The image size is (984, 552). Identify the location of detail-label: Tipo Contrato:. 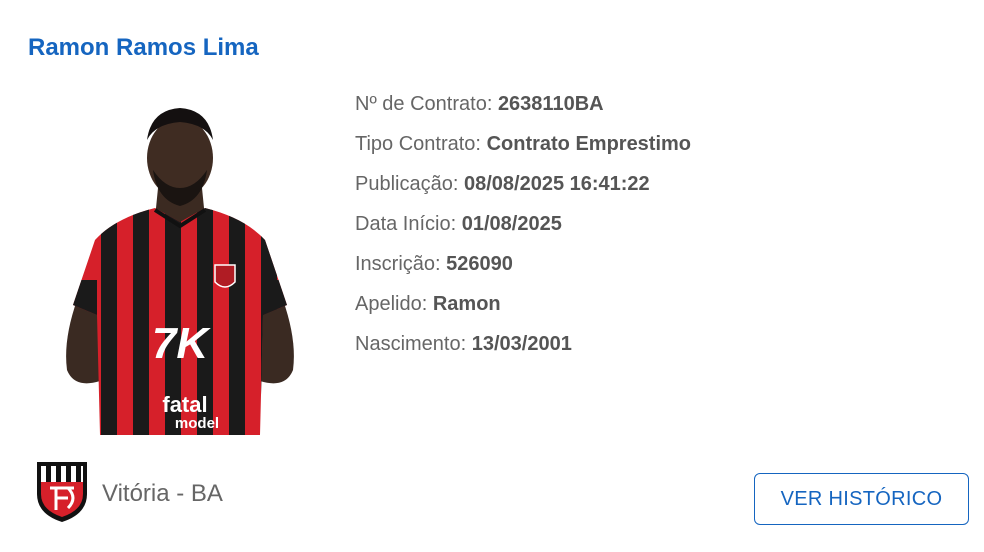
(418, 144).